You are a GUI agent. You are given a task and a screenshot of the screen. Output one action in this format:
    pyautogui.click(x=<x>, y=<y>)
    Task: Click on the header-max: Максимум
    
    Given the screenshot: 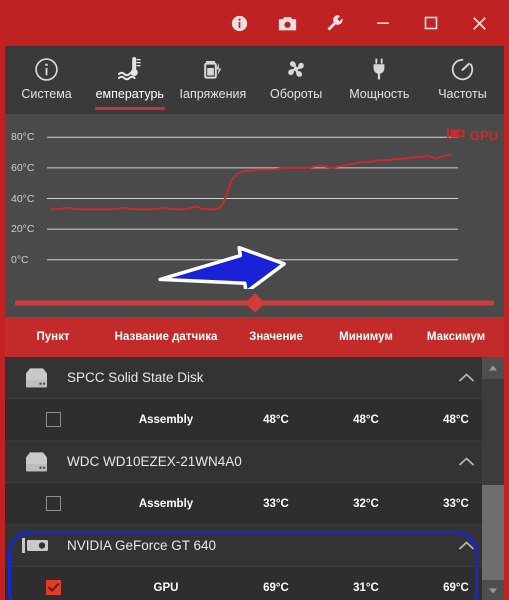 What is the action you would take?
    pyautogui.click(x=456, y=337)
    